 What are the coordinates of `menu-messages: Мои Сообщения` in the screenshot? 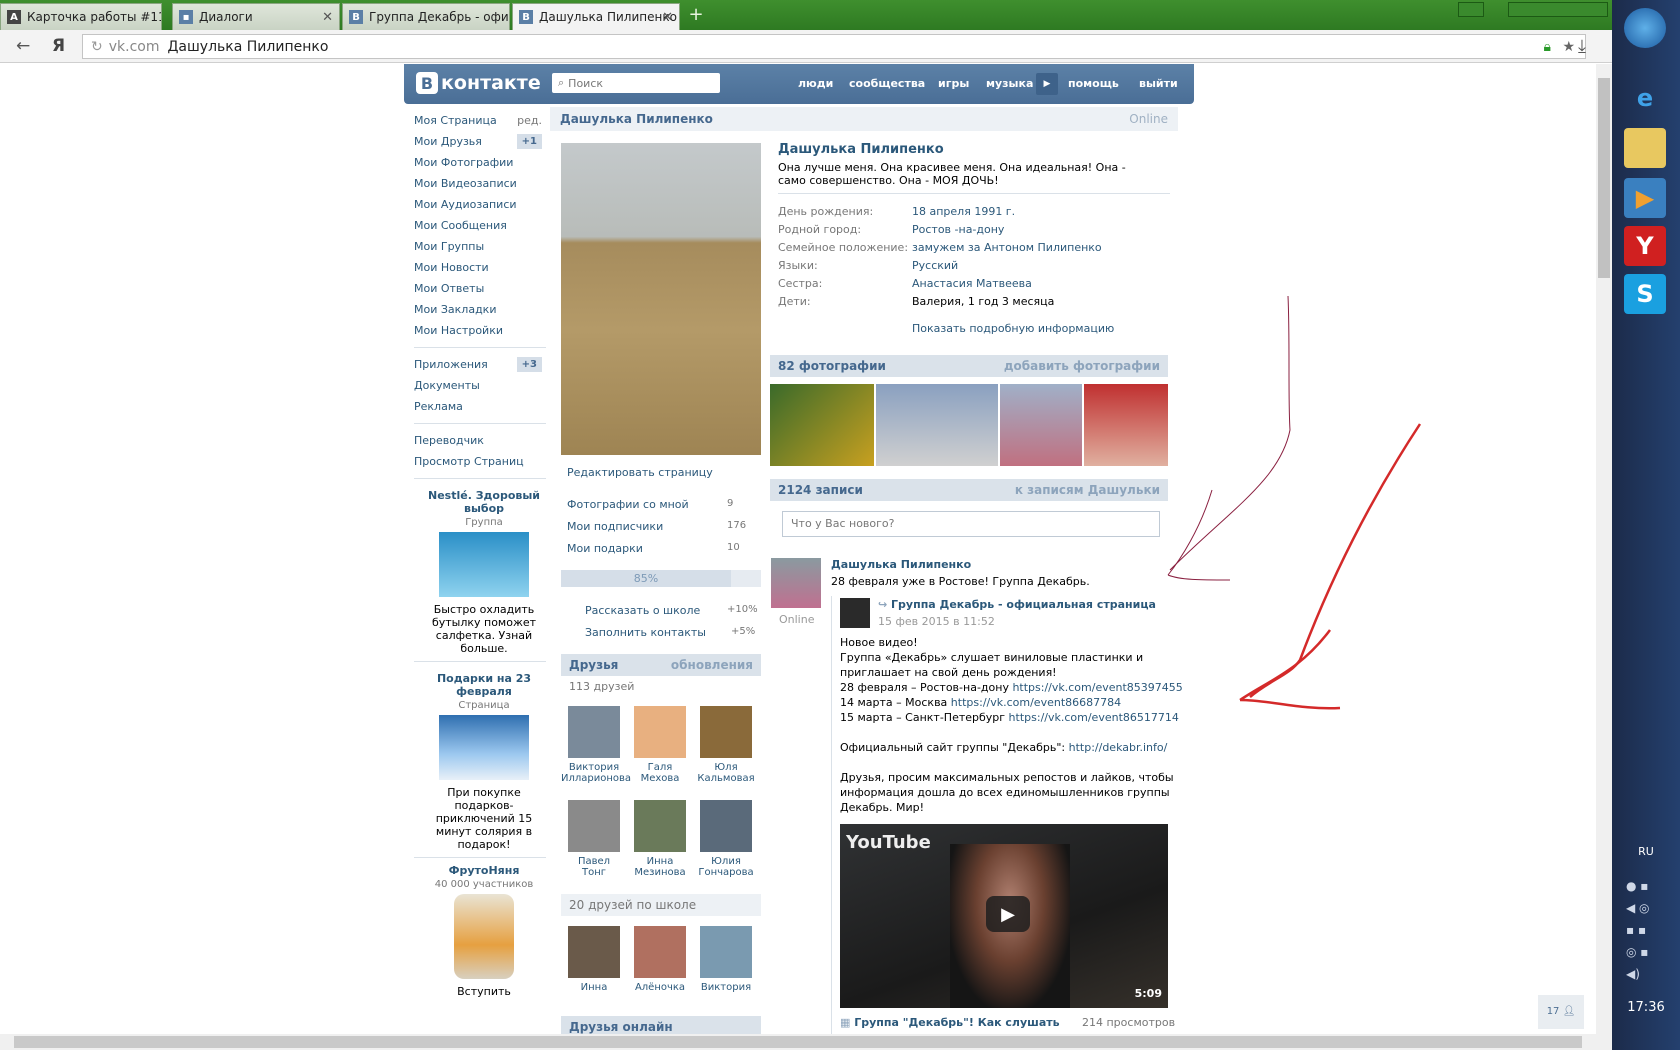 It's located at (476, 225).